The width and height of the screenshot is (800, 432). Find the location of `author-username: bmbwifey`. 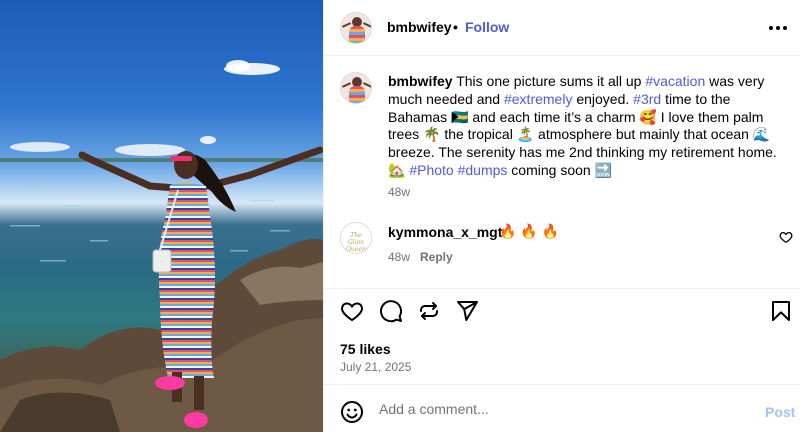

author-username: bmbwifey is located at coordinates (419, 27).